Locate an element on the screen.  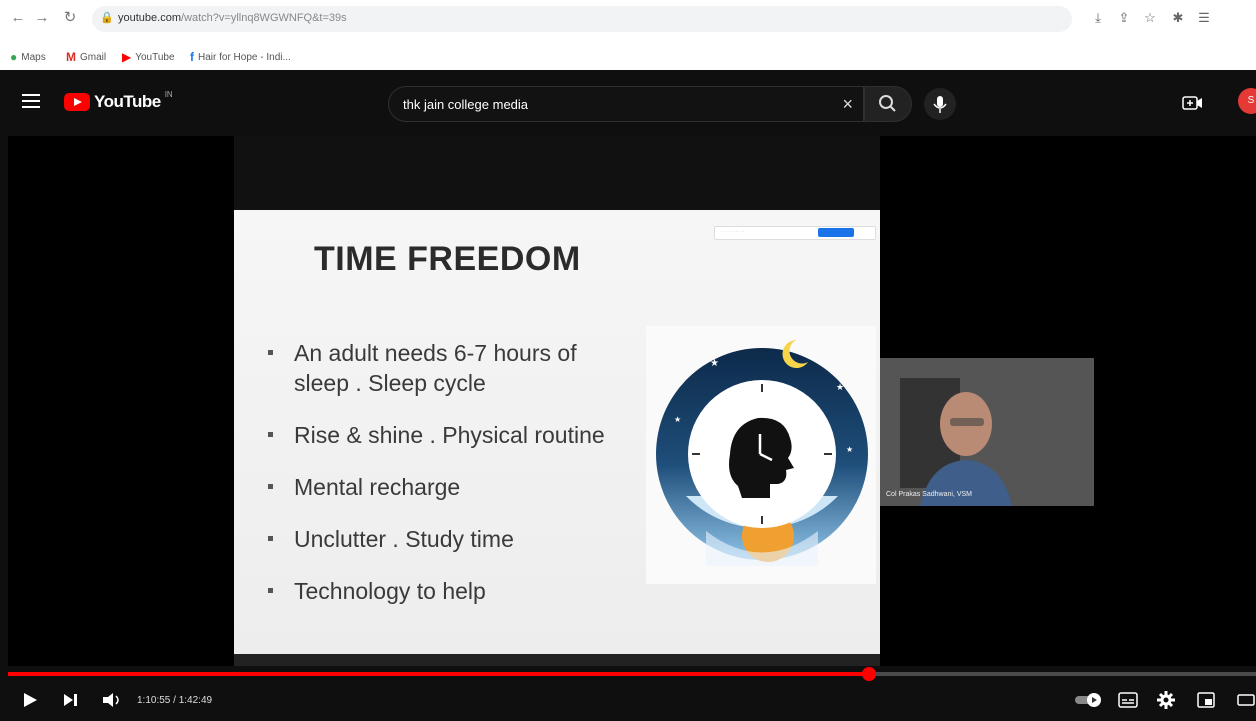
settings-gear-icon is located at coordinates (1166, 700).